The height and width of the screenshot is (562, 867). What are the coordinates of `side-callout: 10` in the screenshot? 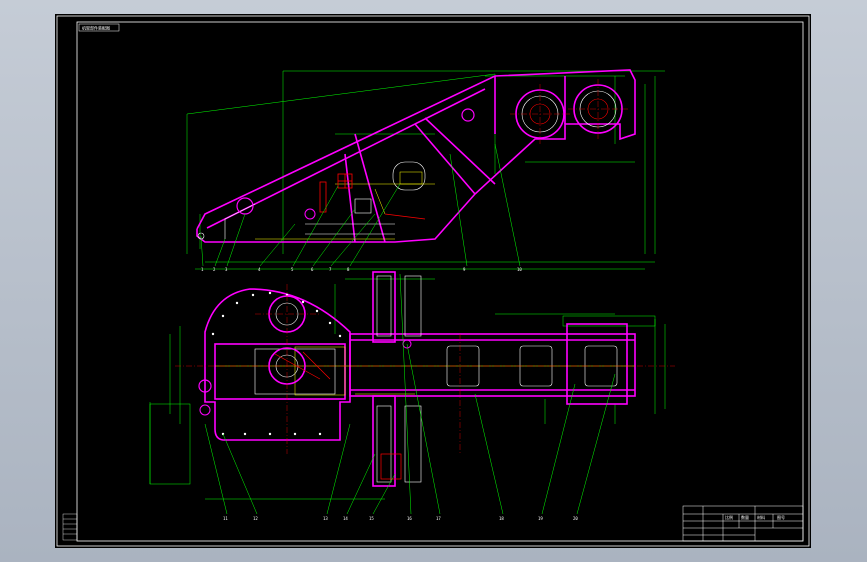 It's located at (519, 269).